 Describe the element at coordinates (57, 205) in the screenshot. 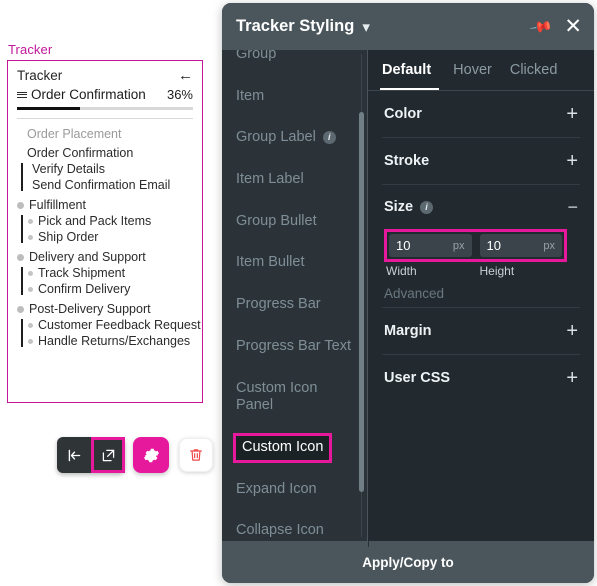

I see `tracker-group-label: Fulfillment` at that location.